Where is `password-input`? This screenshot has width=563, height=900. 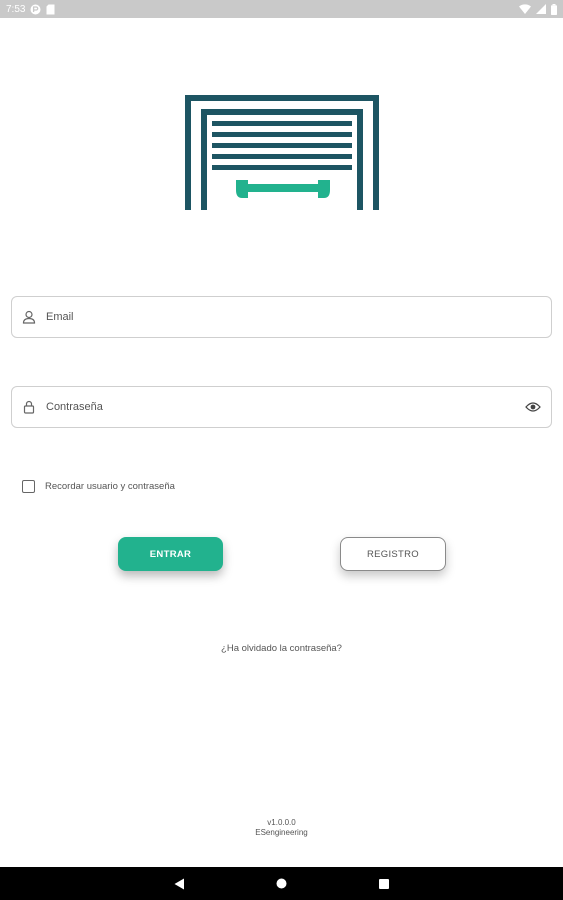
password-input is located at coordinates (280, 407).